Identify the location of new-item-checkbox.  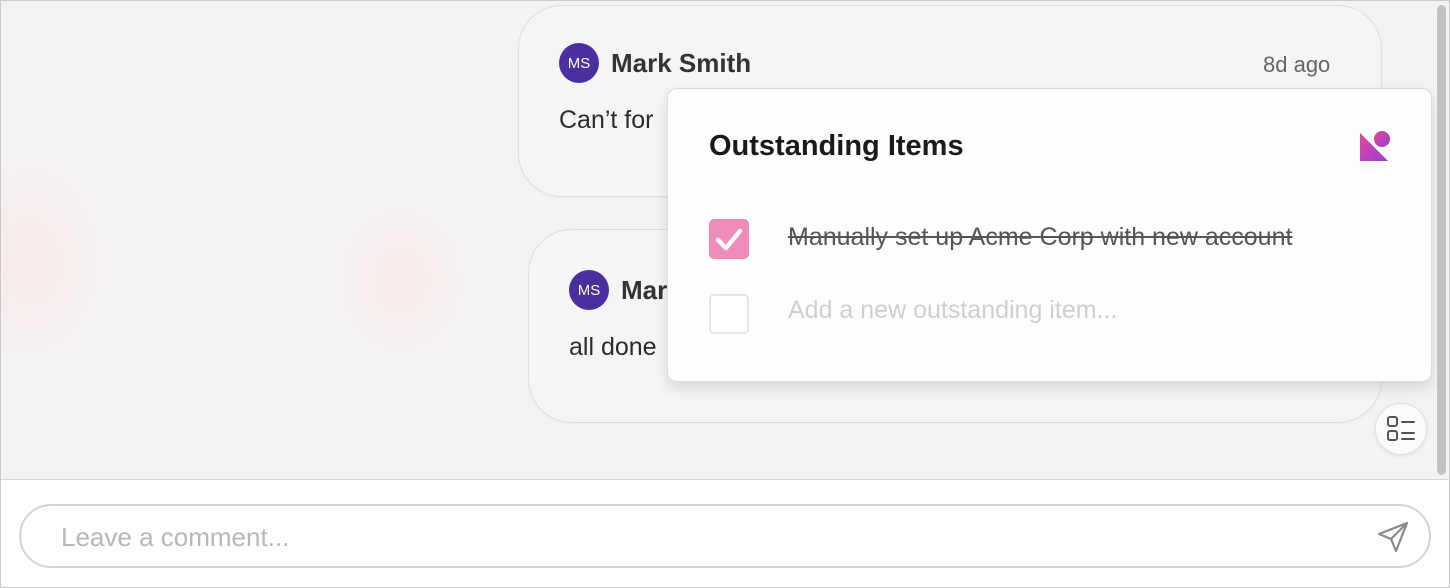
(729, 314).